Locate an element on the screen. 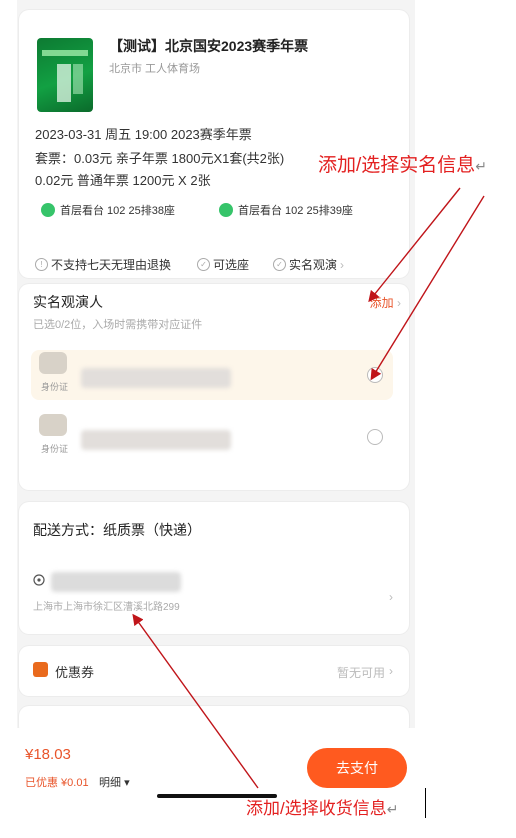 The image size is (516, 838). arrow-to-add is located at coordinates (414, 245).